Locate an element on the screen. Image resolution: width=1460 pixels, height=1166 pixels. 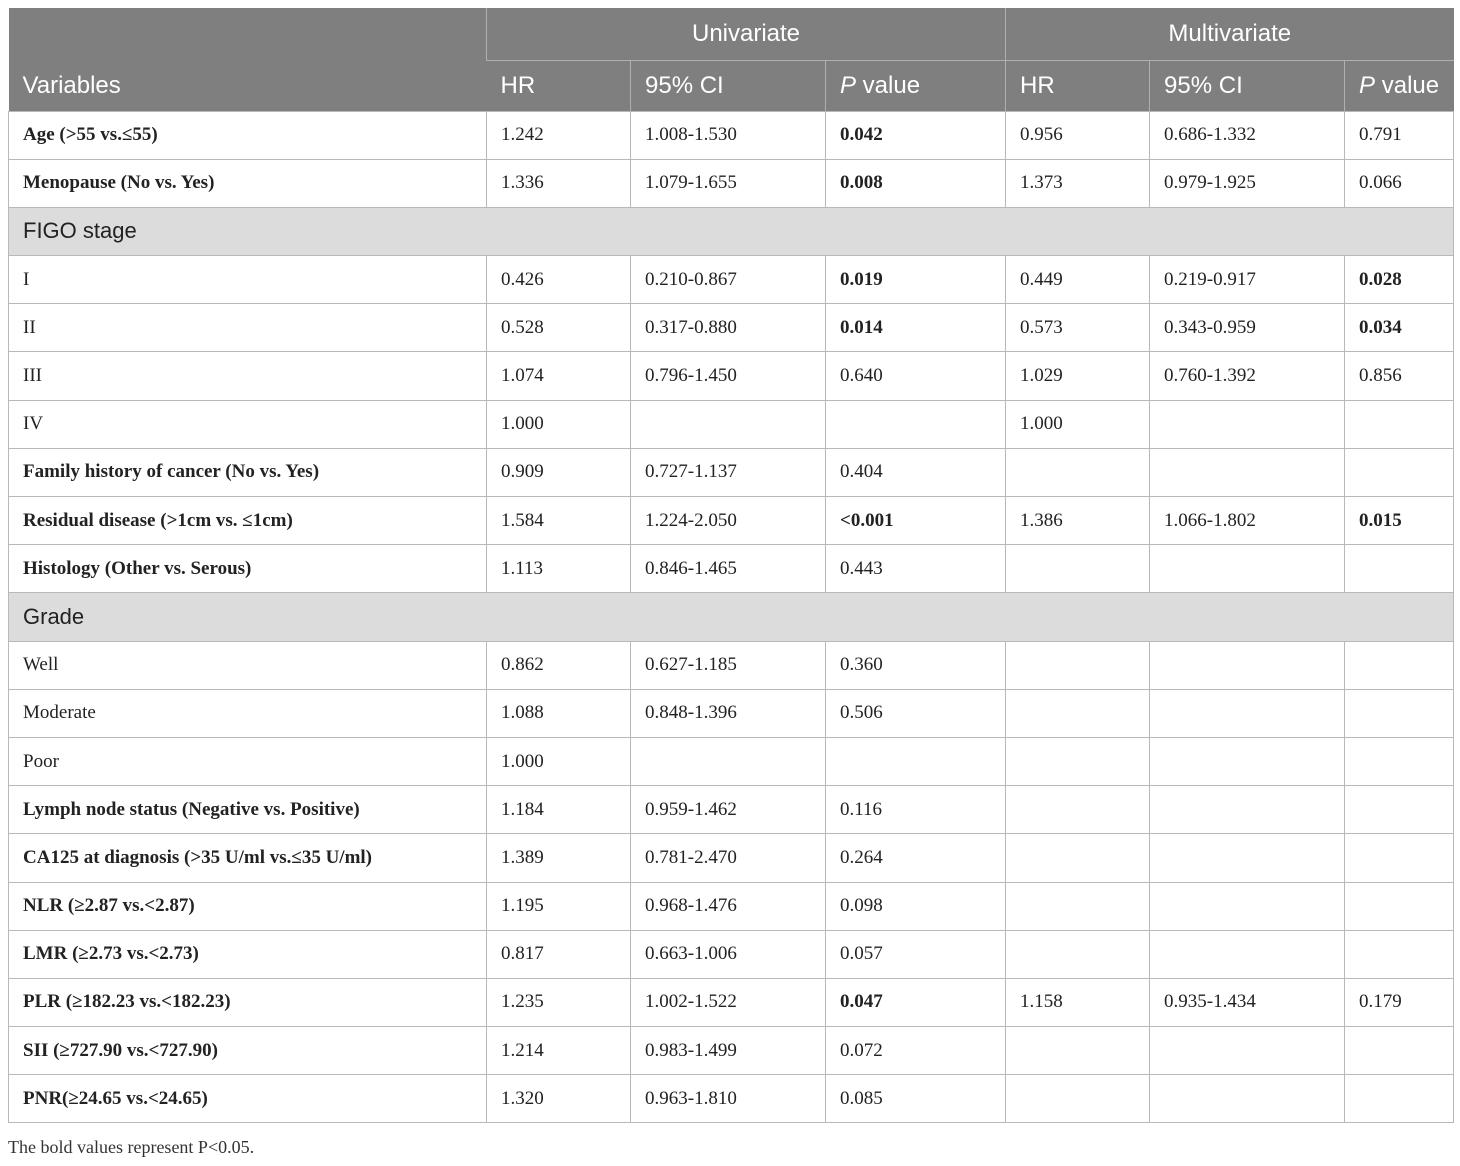
univariate-hr-cell: 0.909 is located at coordinates (558, 472).